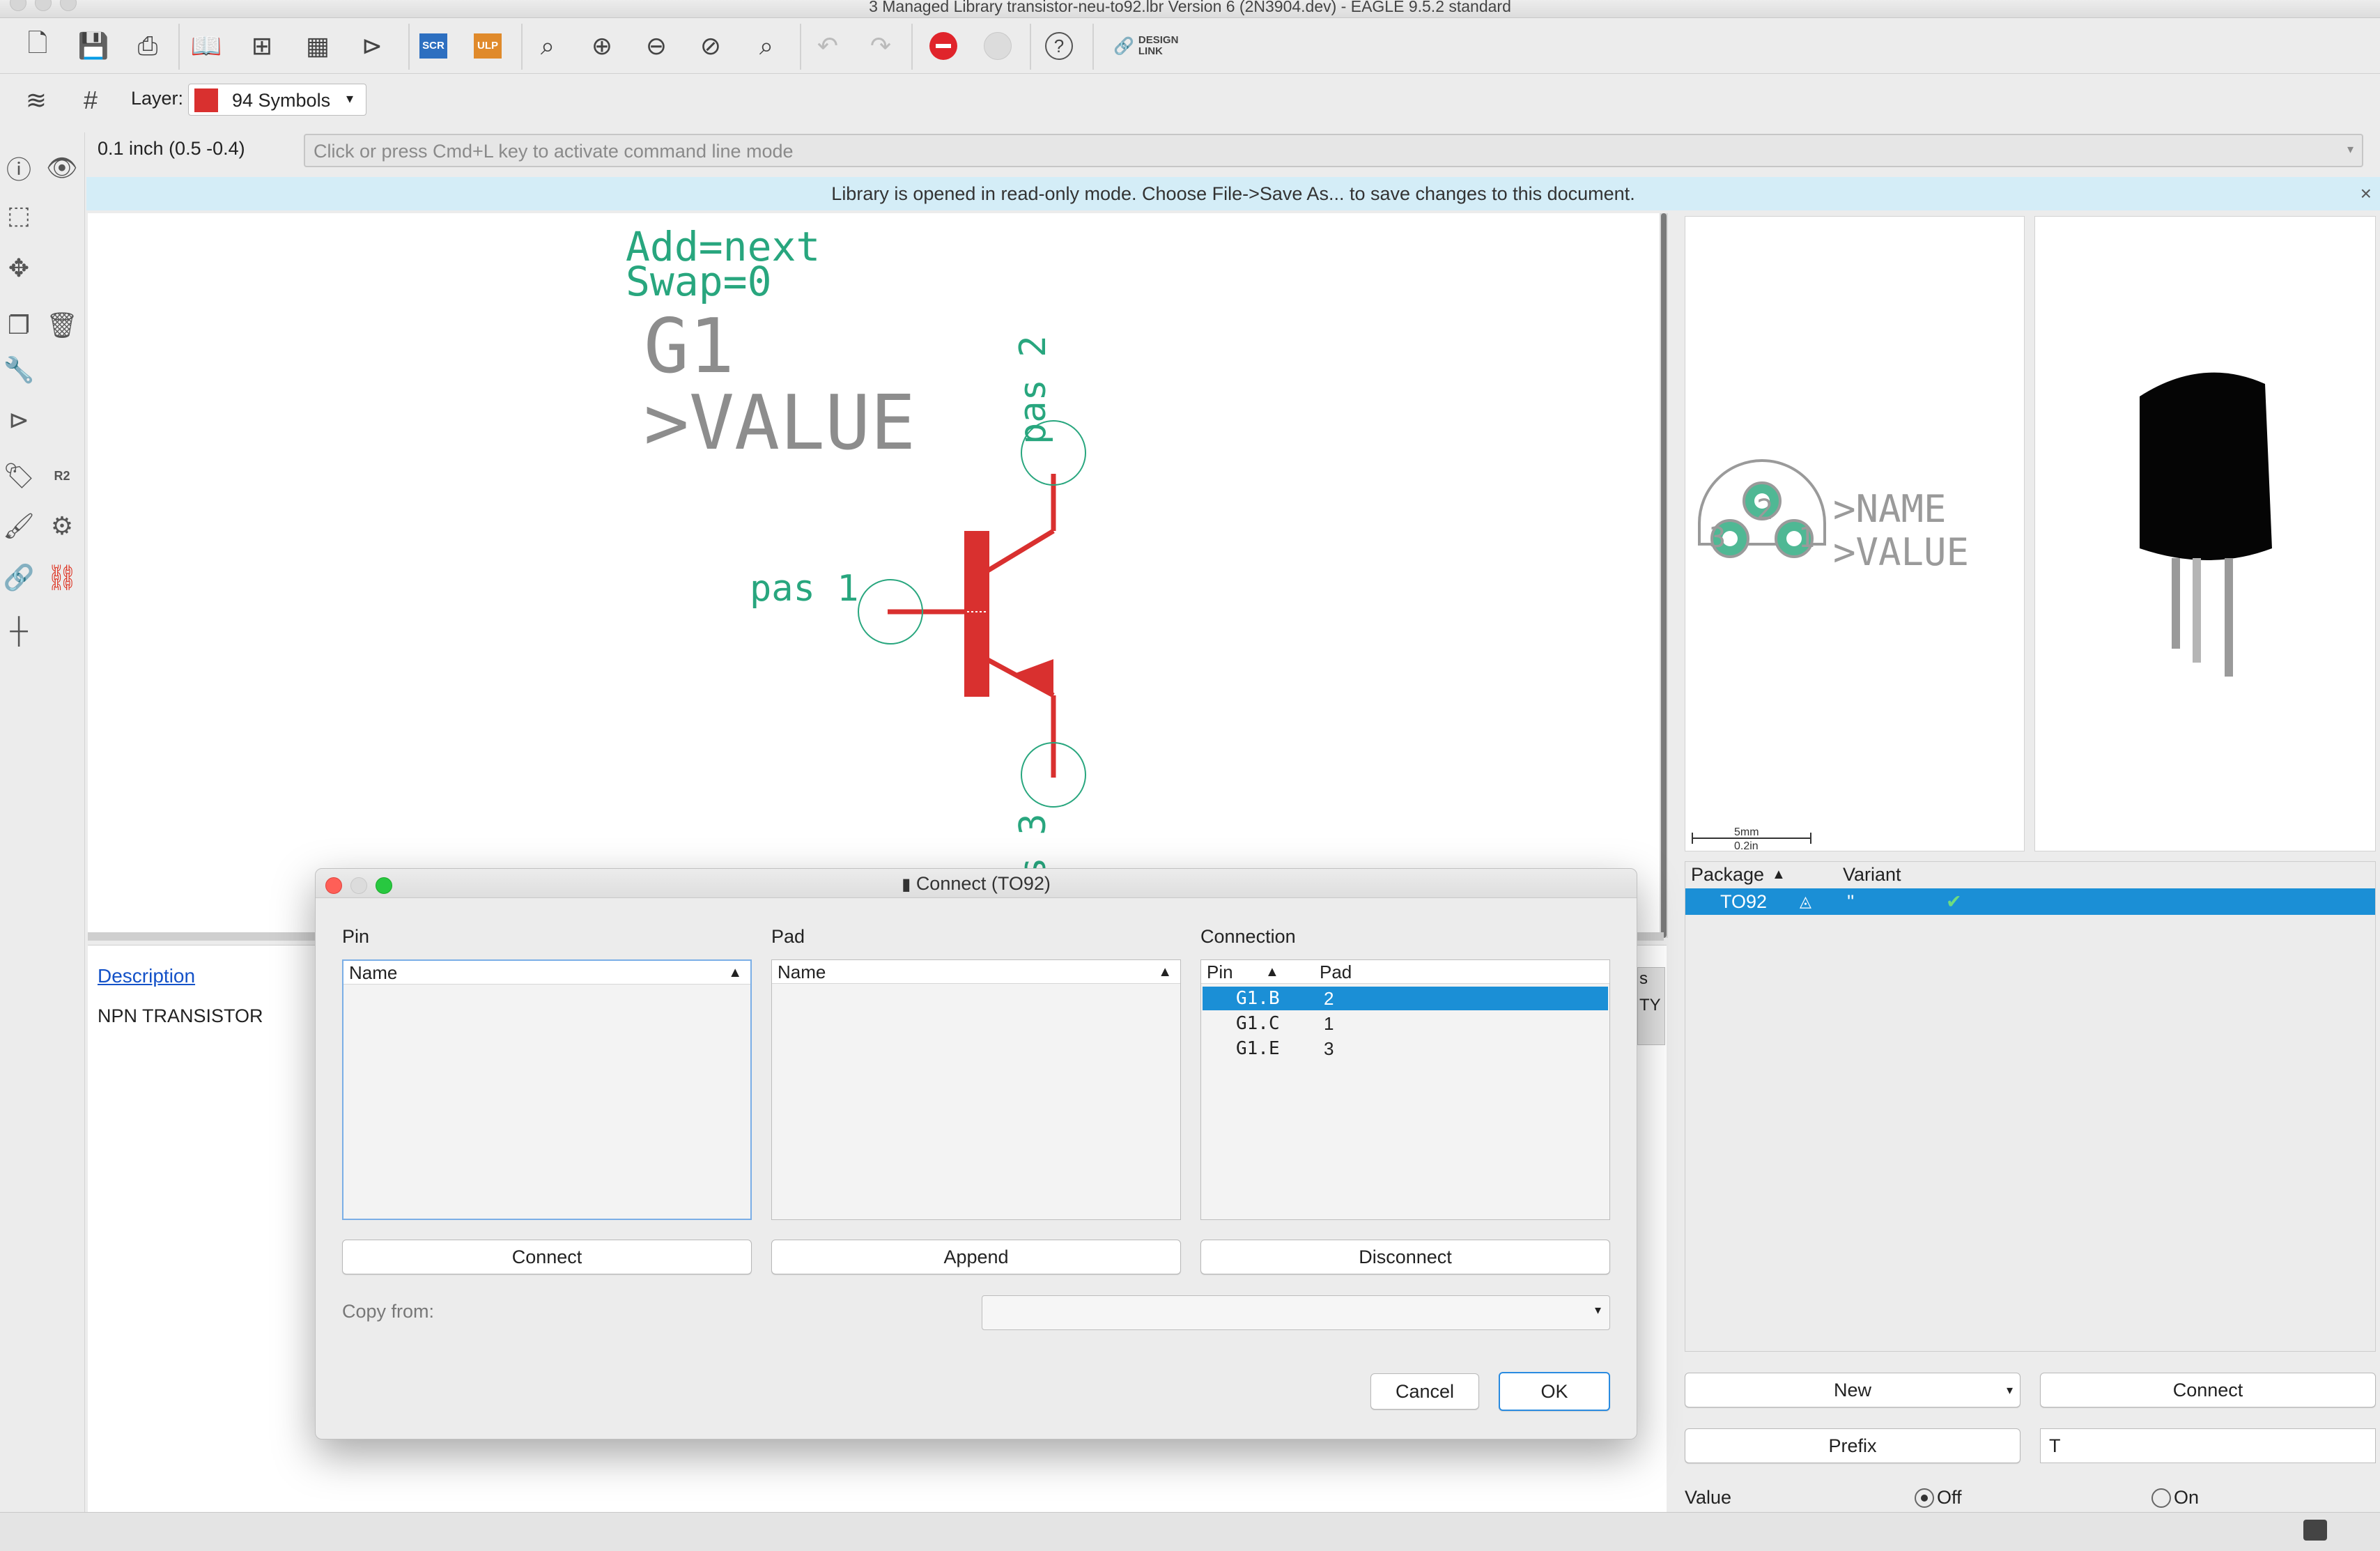  Describe the element at coordinates (767, 46) in the screenshot. I see `zoom-select-icon: ⌕` at that location.